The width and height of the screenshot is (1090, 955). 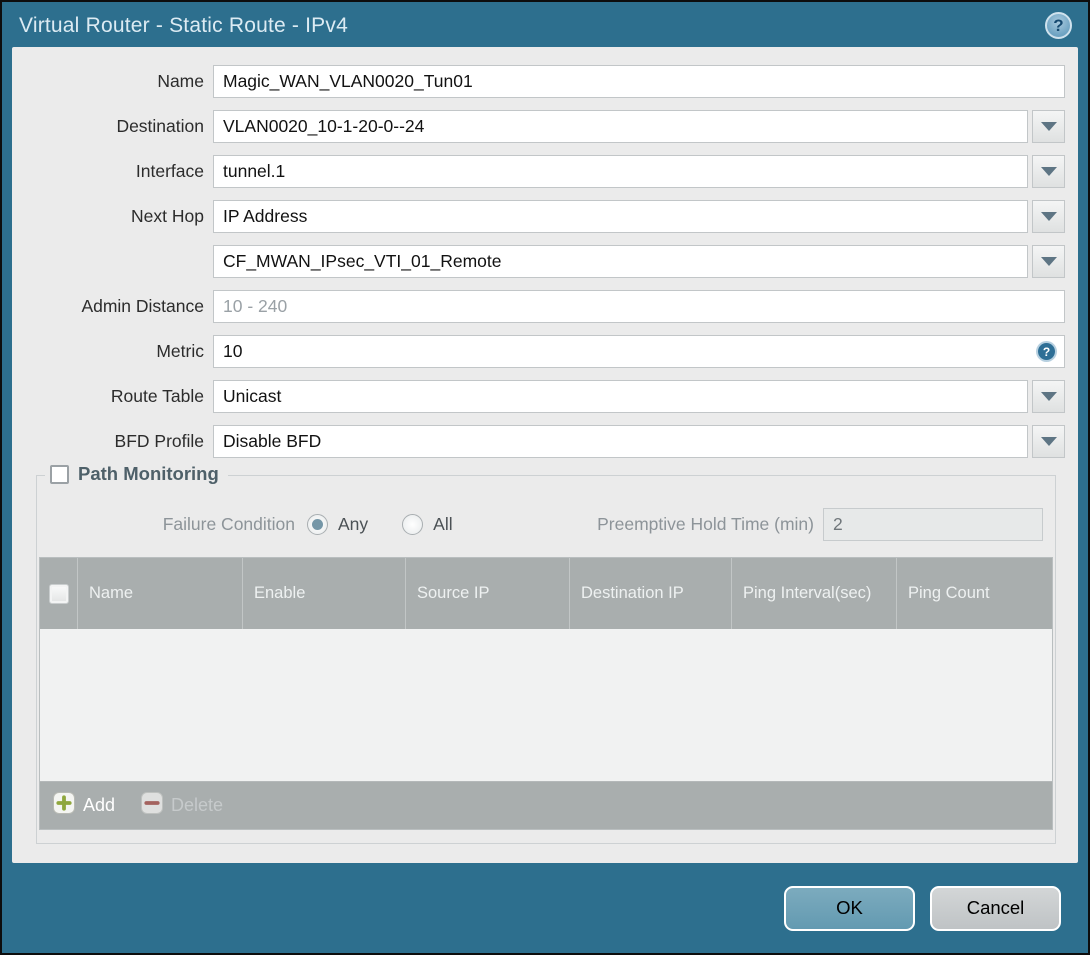 I want to click on dialog-title: Virtual Router - Static Route - IPv4, so click(x=183, y=25).